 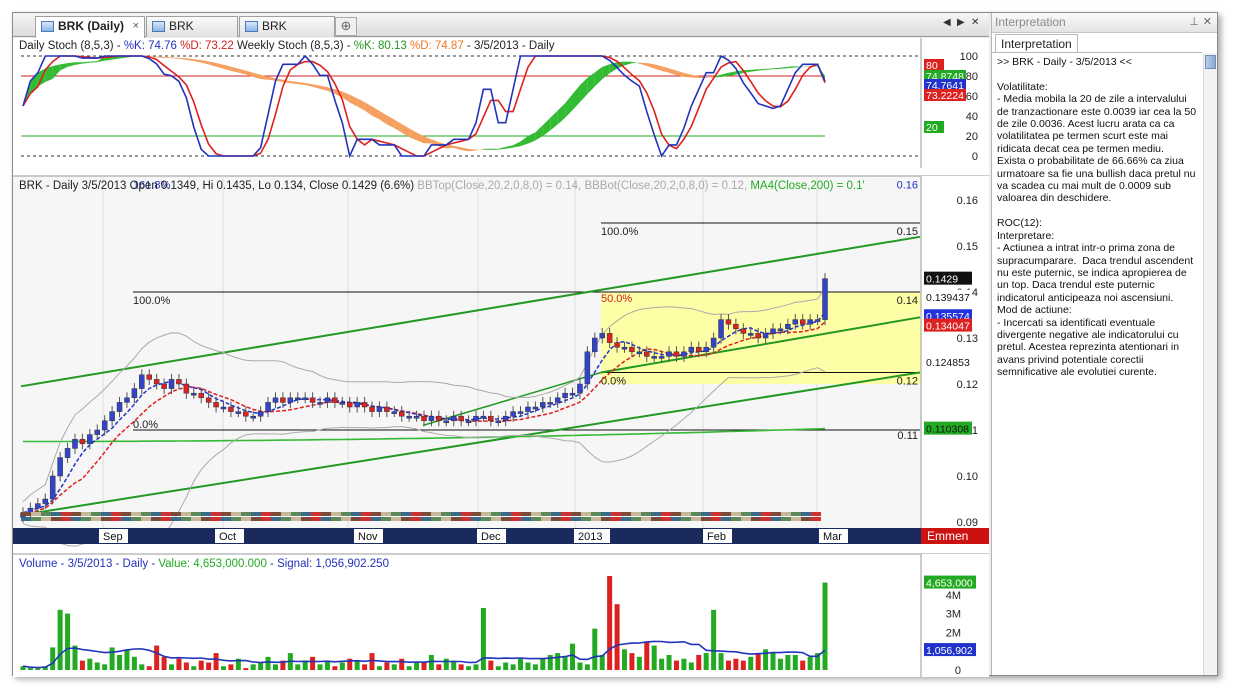 I want to click on weekly-stoch-band, so click(x=487, y=149).